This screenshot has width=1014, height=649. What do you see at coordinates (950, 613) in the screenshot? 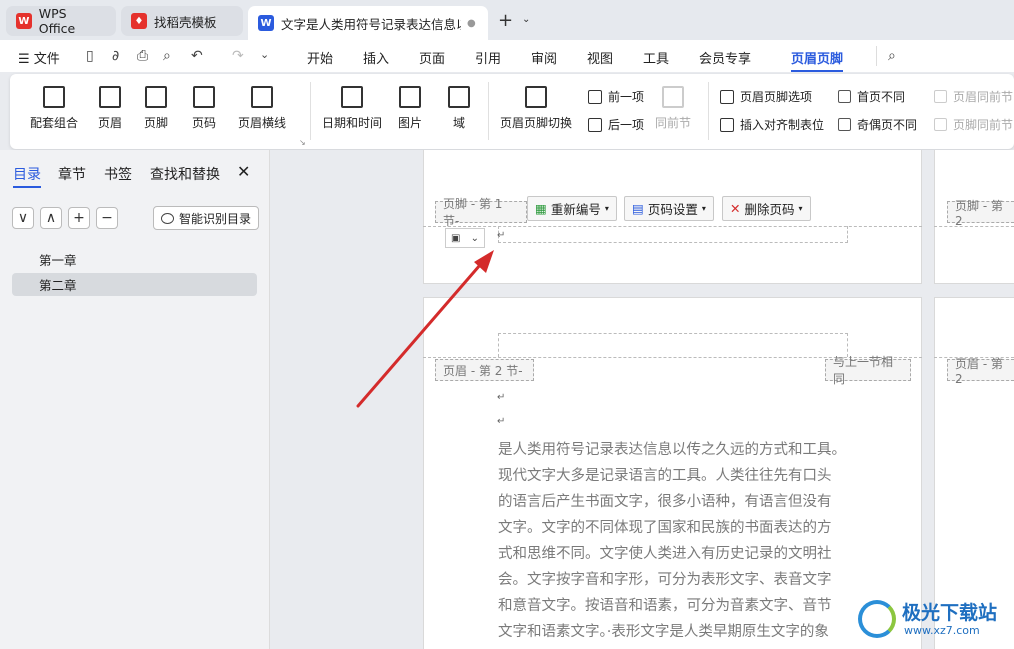
I see `watermark-title: 极光下载站` at bounding box center [950, 613].